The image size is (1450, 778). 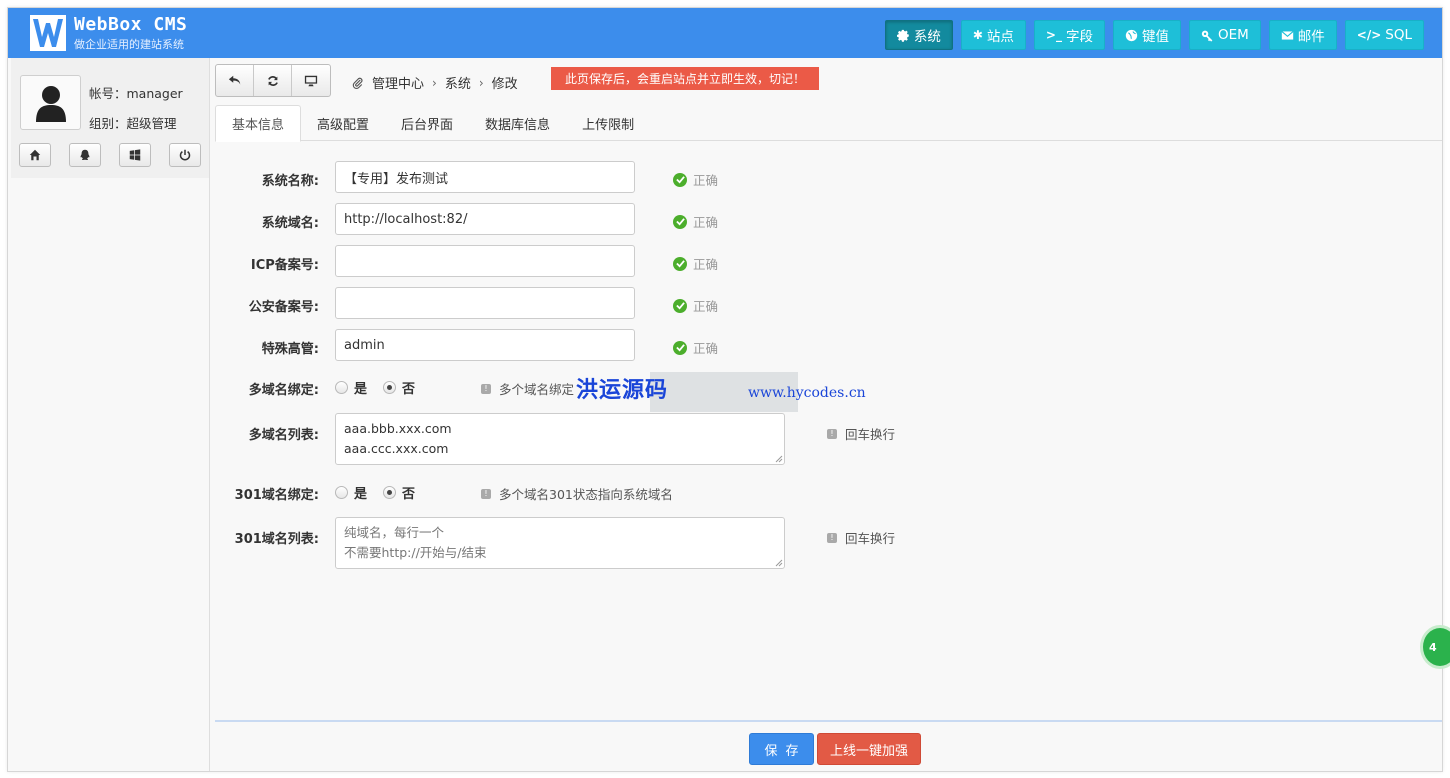 What do you see at coordinates (504, 84) in the screenshot?
I see `breadcrumb-item: 修改` at bounding box center [504, 84].